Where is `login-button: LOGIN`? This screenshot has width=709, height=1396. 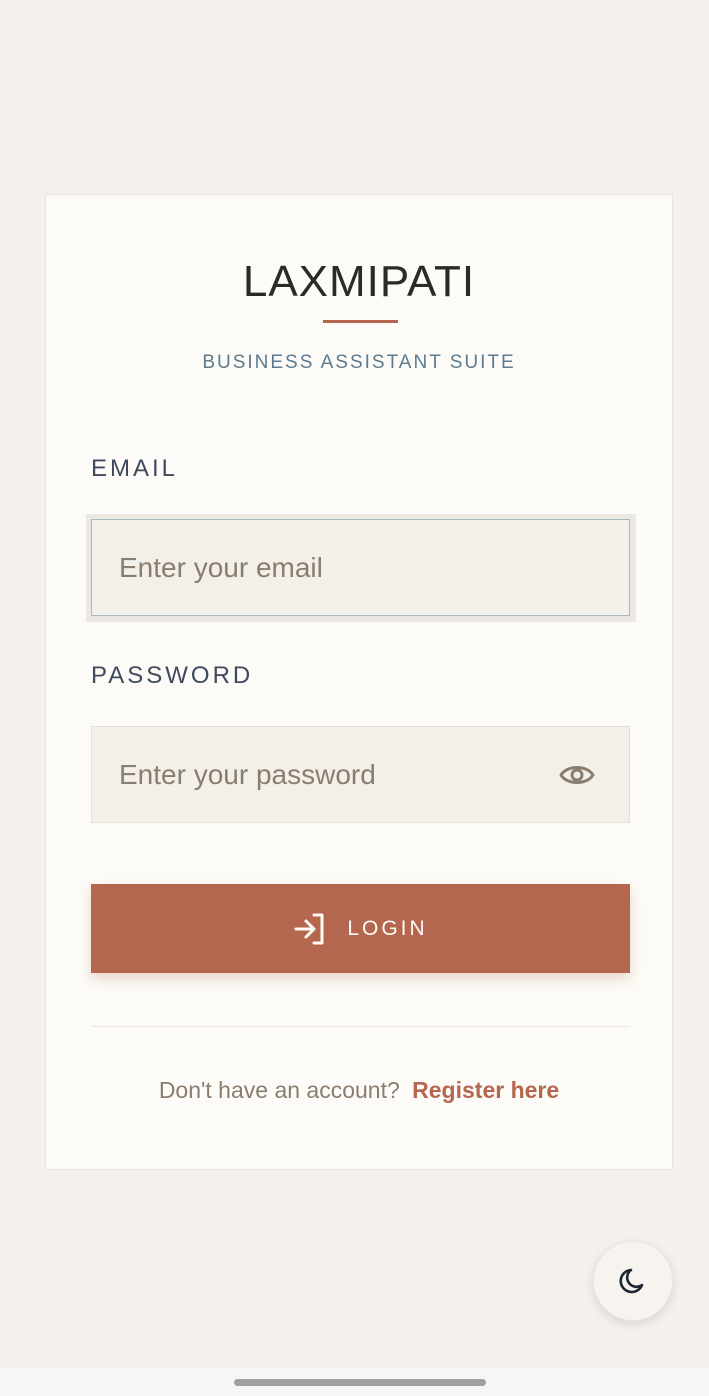
login-button: LOGIN is located at coordinates (360, 928).